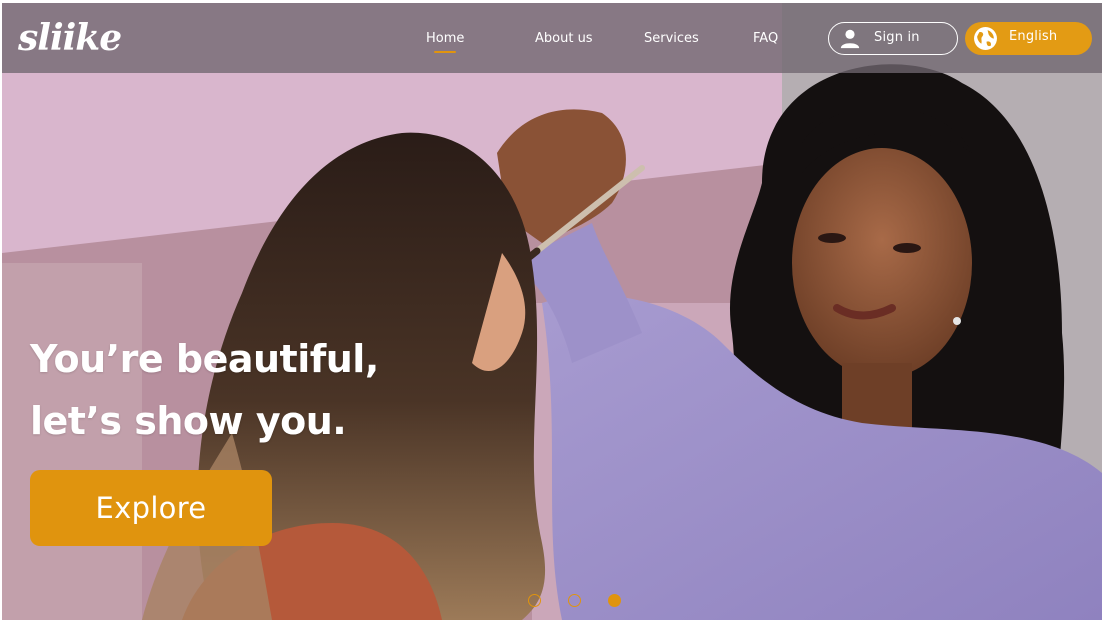 This screenshot has height=623, width=1106. Describe the element at coordinates (188, 421) in the screenshot. I see `hero-headline-line-2: let’s show you.` at that location.